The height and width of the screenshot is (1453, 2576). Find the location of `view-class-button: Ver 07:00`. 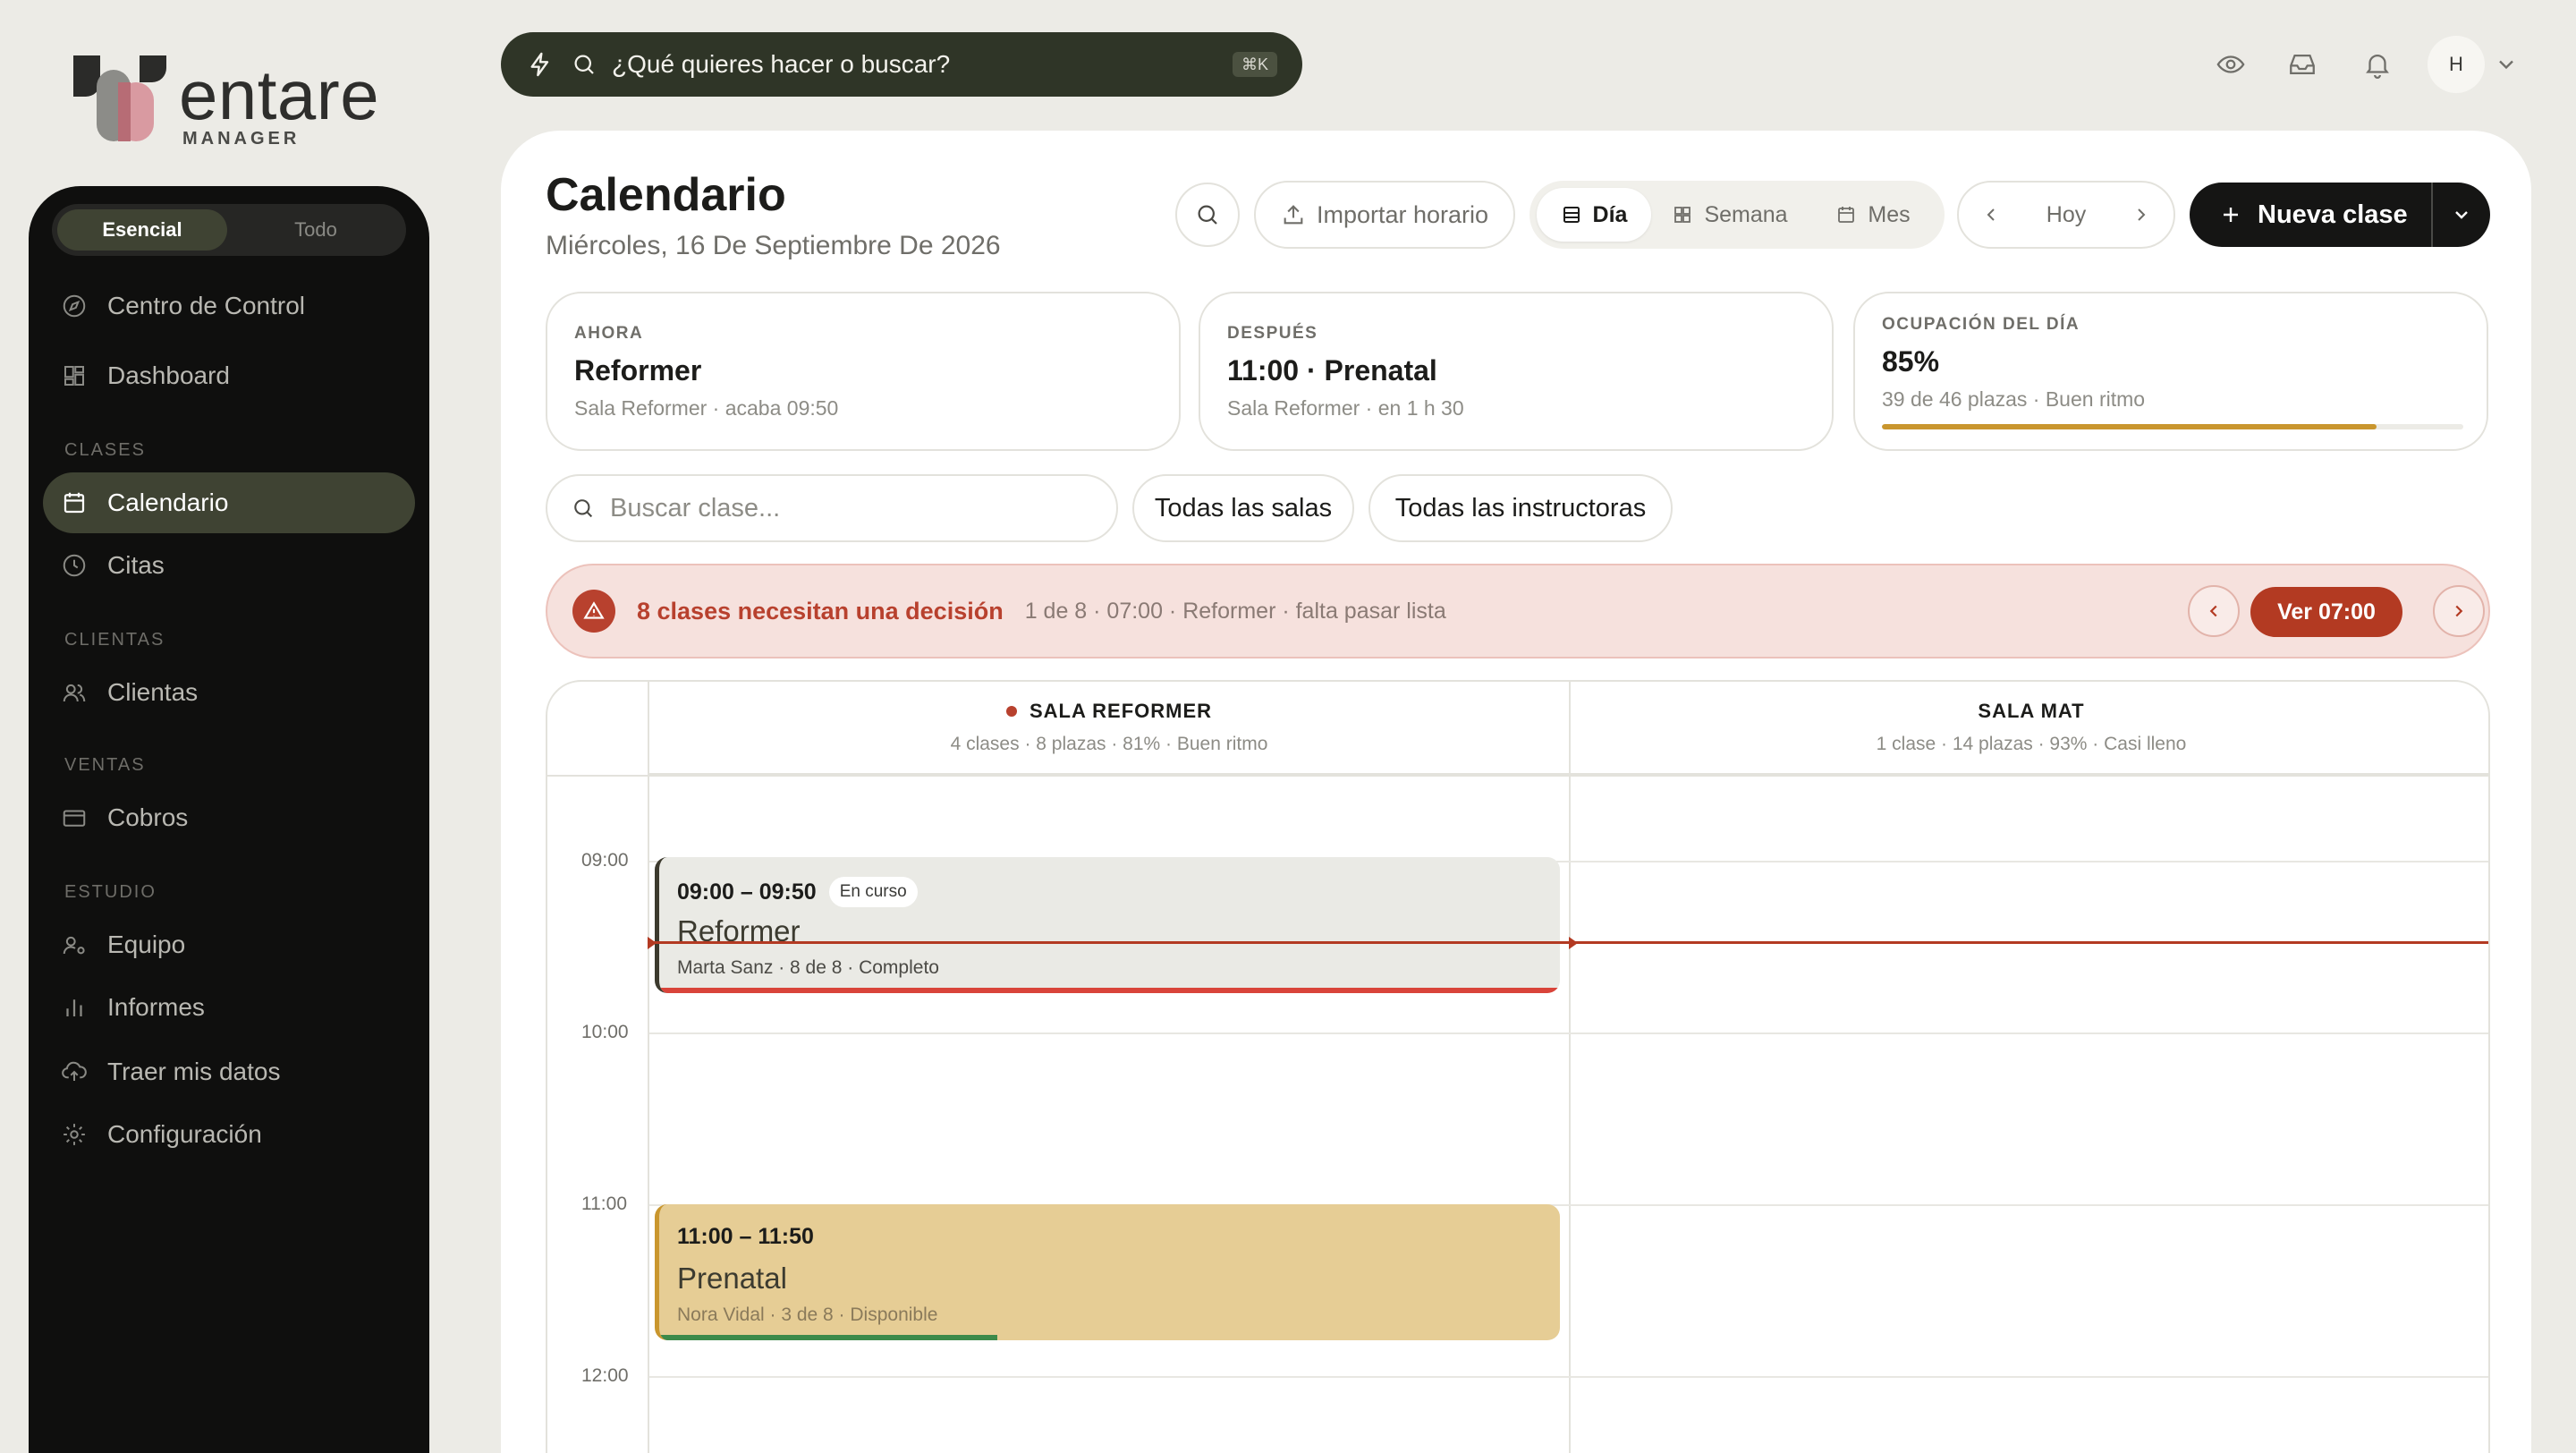

view-class-button: Ver 07:00 is located at coordinates (2326, 612).